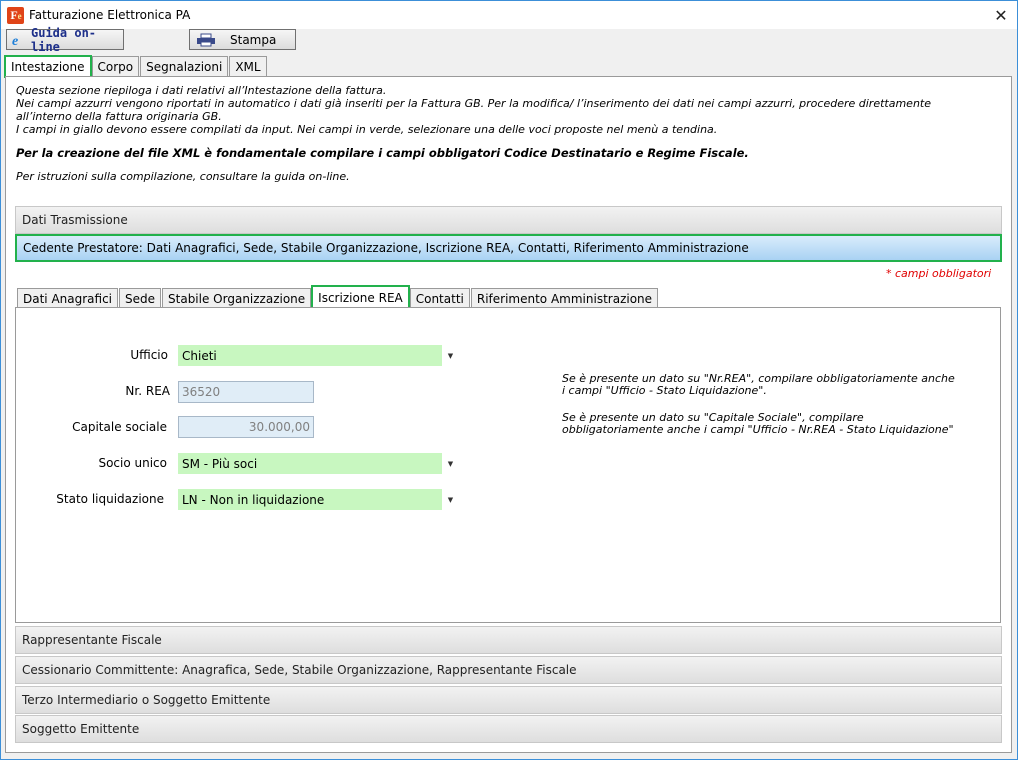 The width and height of the screenshot is (1018, 760). What do you see at coordinates (110, 15) in the screenshot?
I see `window-title: Fatturazione Elettronica PA` at bounding box center [110, 15].